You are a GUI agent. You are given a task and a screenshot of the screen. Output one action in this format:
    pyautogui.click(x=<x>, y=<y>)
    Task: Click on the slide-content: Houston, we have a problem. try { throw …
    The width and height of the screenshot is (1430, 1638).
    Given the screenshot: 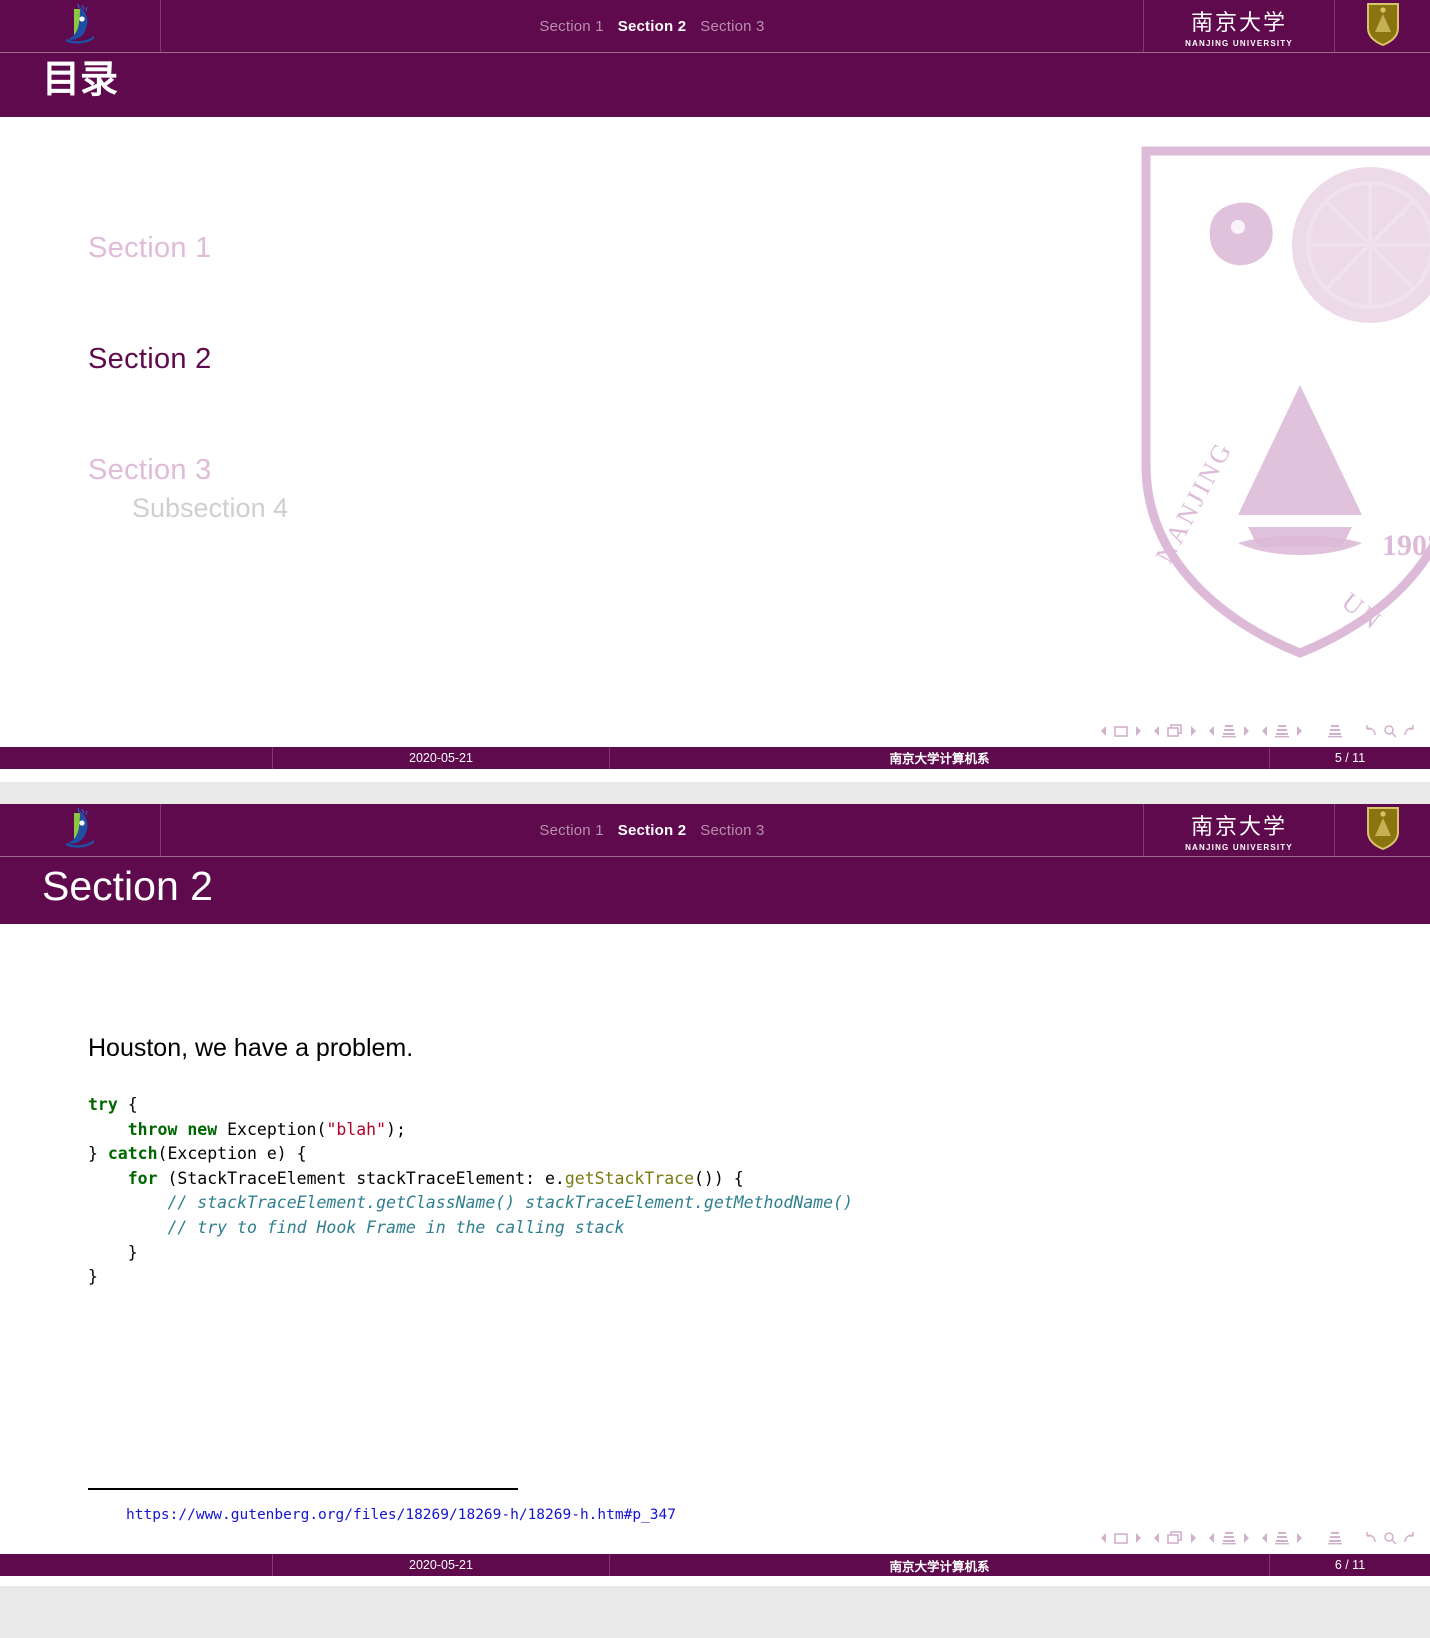 What is the action you would take?
    pyautogui.click(x=729, y=1162)
    